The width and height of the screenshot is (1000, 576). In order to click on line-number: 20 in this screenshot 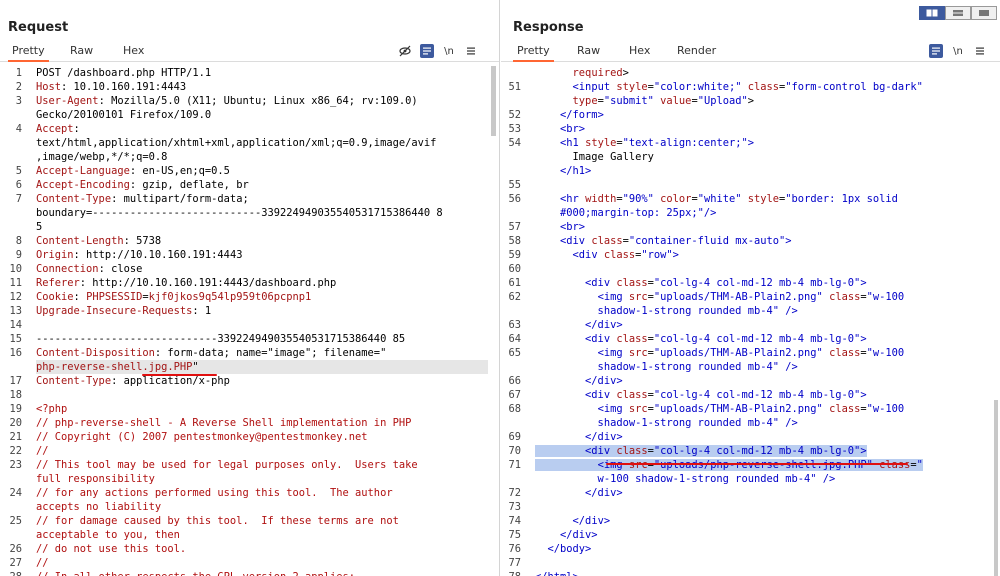, I will do `click(15, 423)`.